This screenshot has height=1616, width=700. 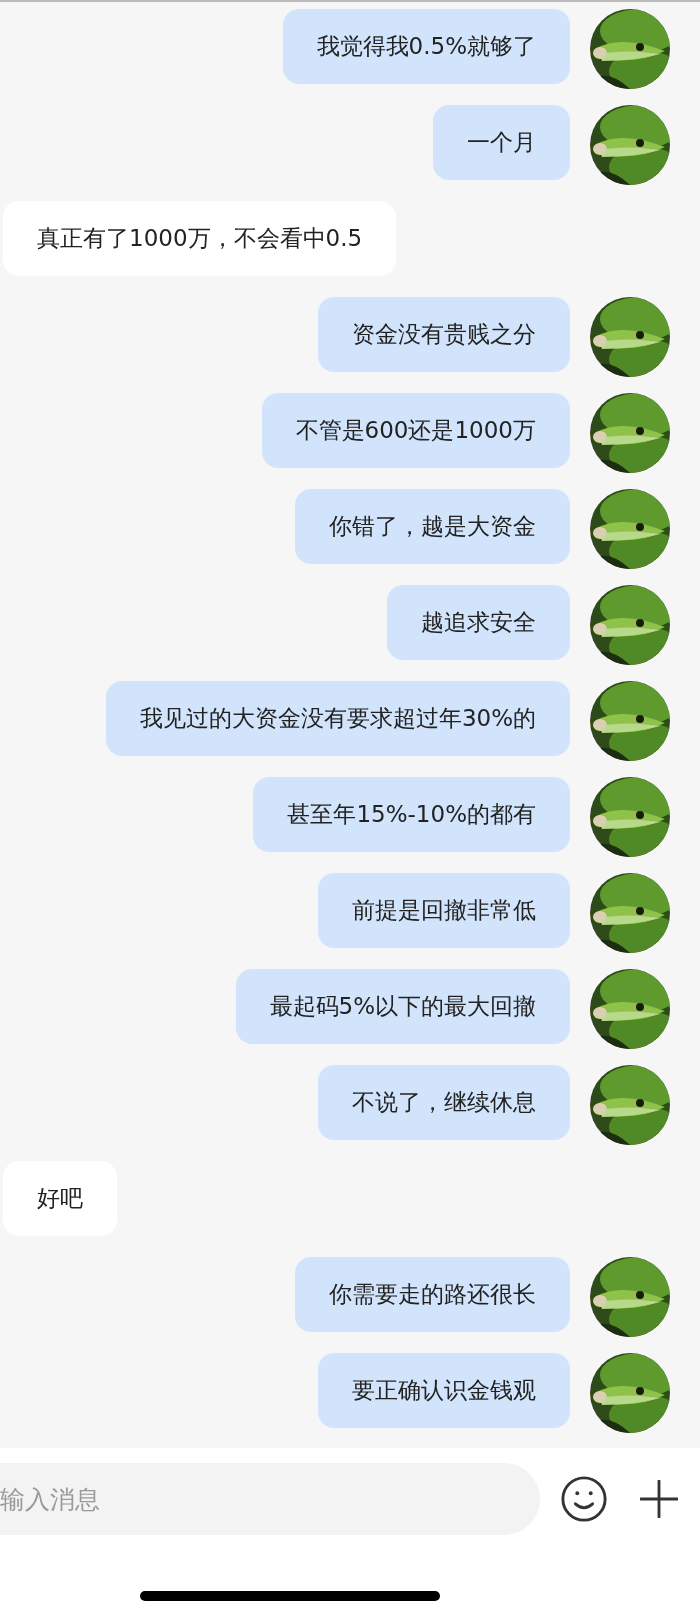 I want to click on message-bubble: 前提是回撤非常低, so click(x=444, y=910).